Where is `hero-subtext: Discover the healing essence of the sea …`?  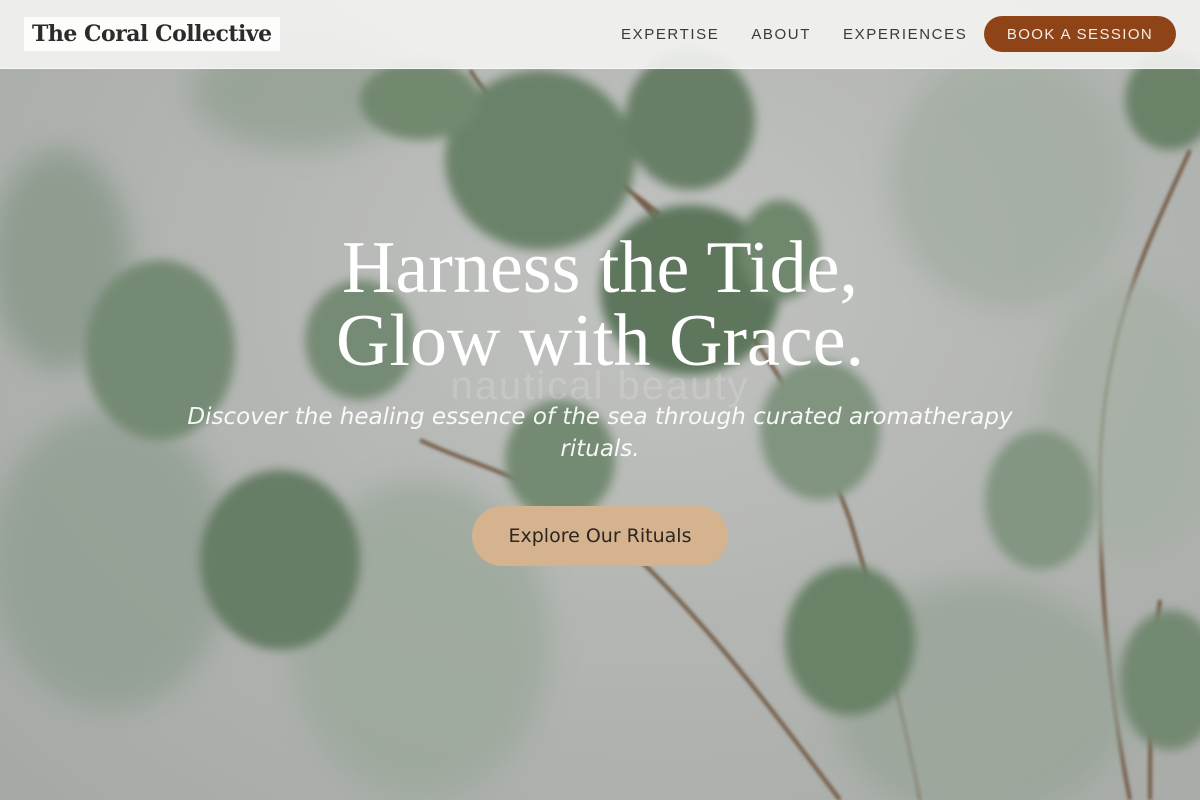 hero-subtext: Discover the healing essence of the sea … is located at coordinates (600, 433).